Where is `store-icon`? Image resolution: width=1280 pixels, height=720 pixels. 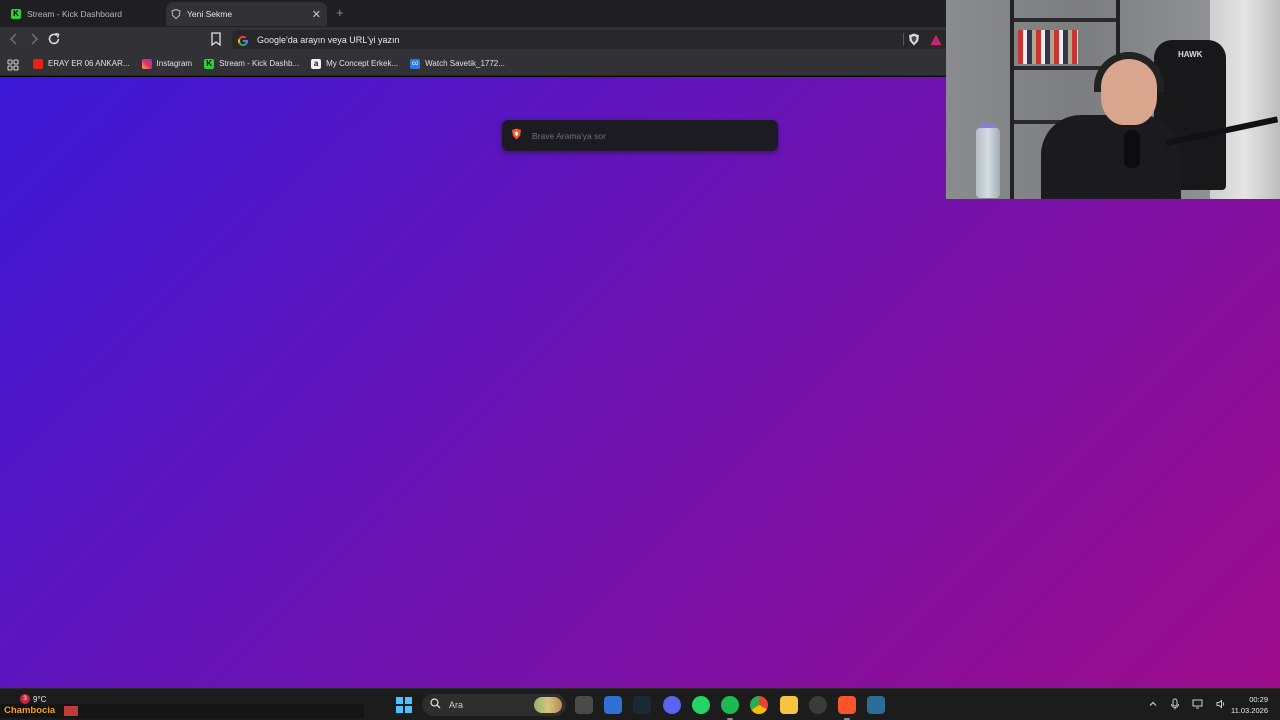 store-icon is located at coordinates (613, 705).